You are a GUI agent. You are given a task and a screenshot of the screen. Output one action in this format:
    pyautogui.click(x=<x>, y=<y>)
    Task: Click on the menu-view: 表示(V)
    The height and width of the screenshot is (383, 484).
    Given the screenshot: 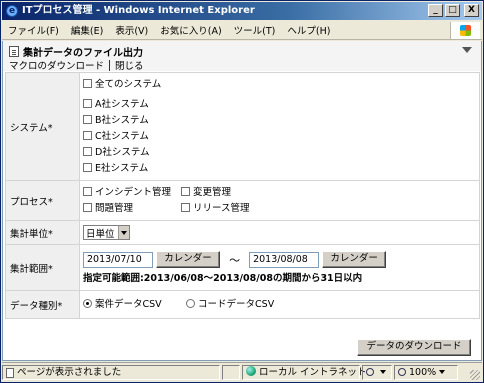 What is the action you would take?
    pyautogui.click(x=131, y=30)
    